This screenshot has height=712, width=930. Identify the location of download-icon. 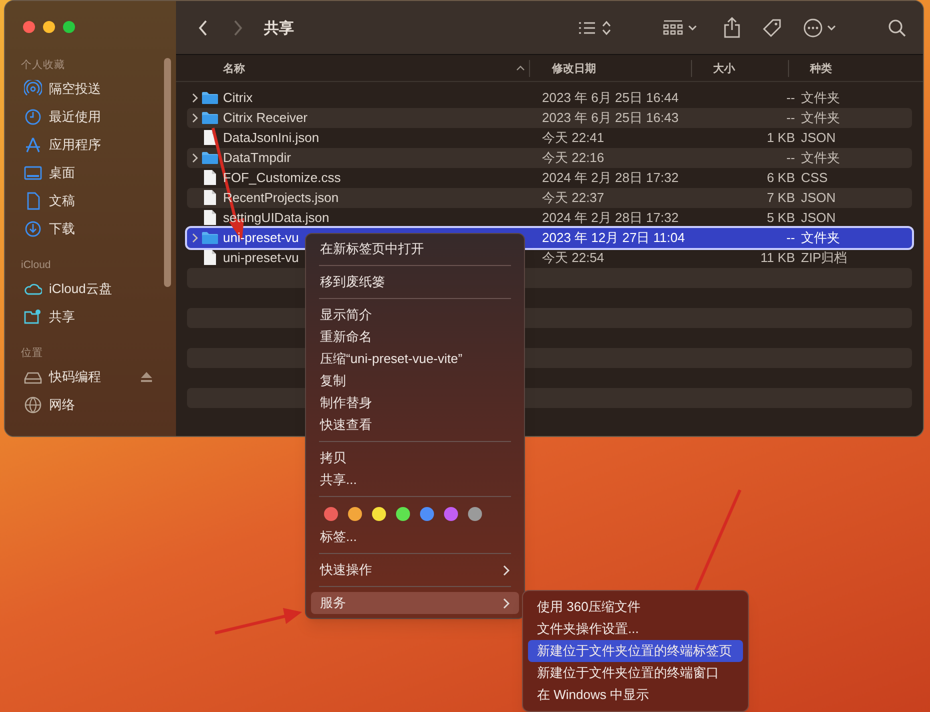
(33, 229).